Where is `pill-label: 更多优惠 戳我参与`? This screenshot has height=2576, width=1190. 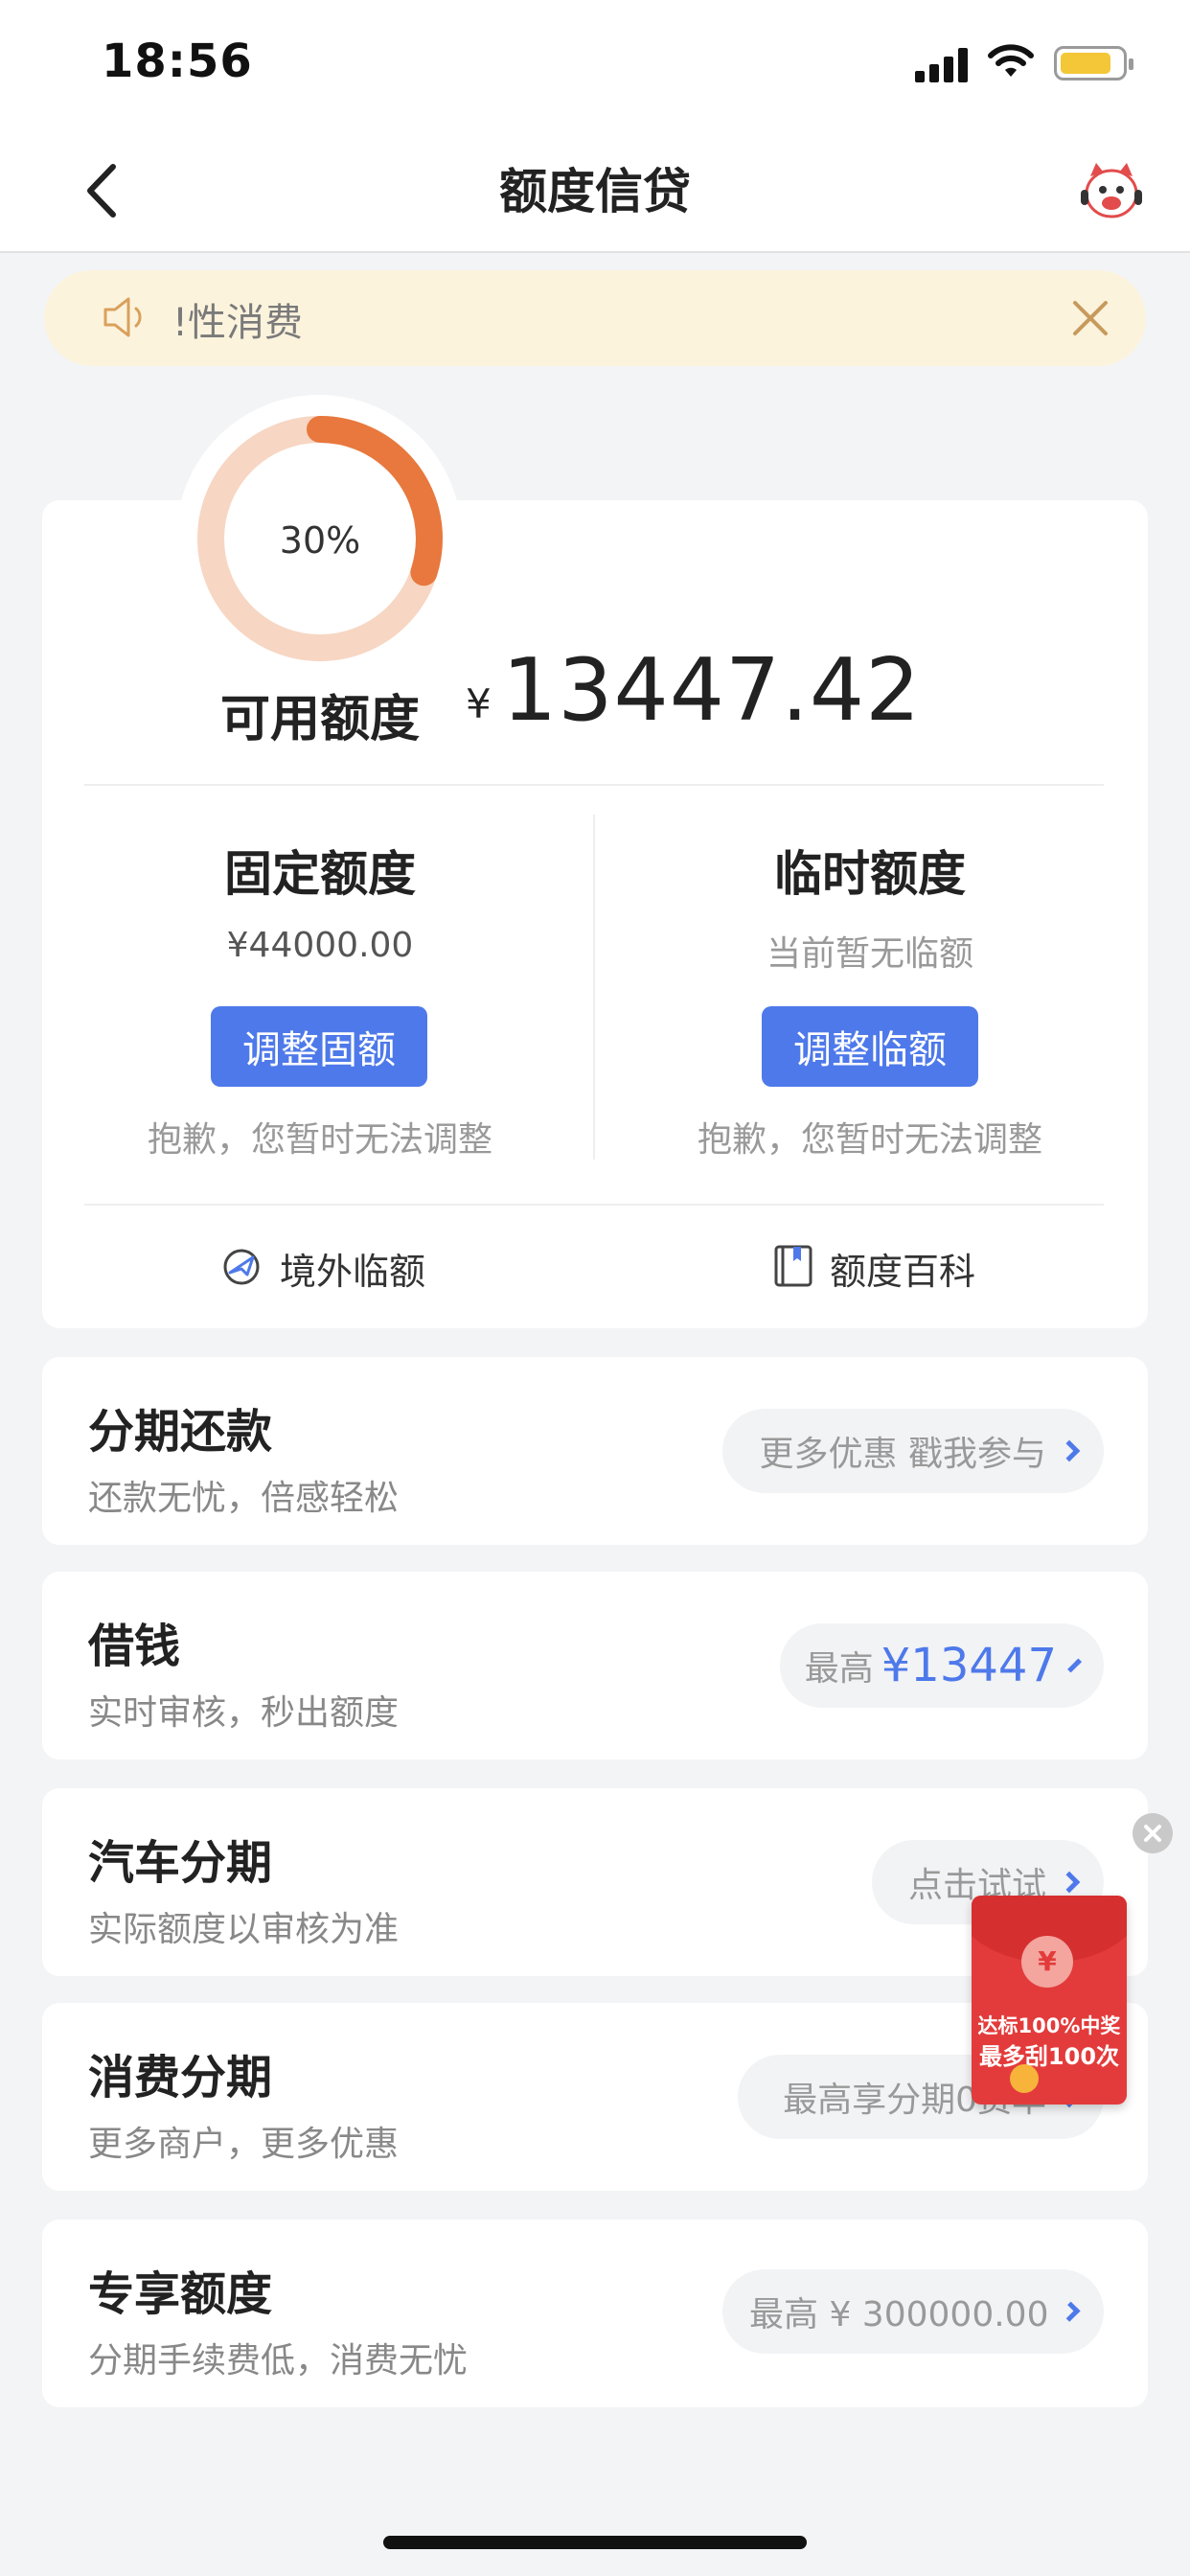
pill-label: 更多优惠 戳我参与 is located at coordinates (903, 1454).